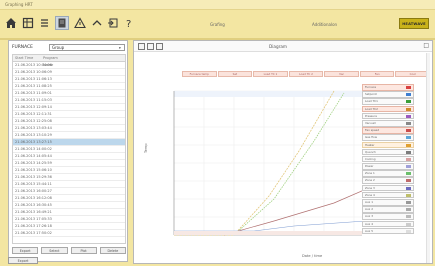 Image resolution: width=435 pixels, height=266 pixels. I want to click on table-row: 21.06.2013 12:11:31, so click(69, 114).